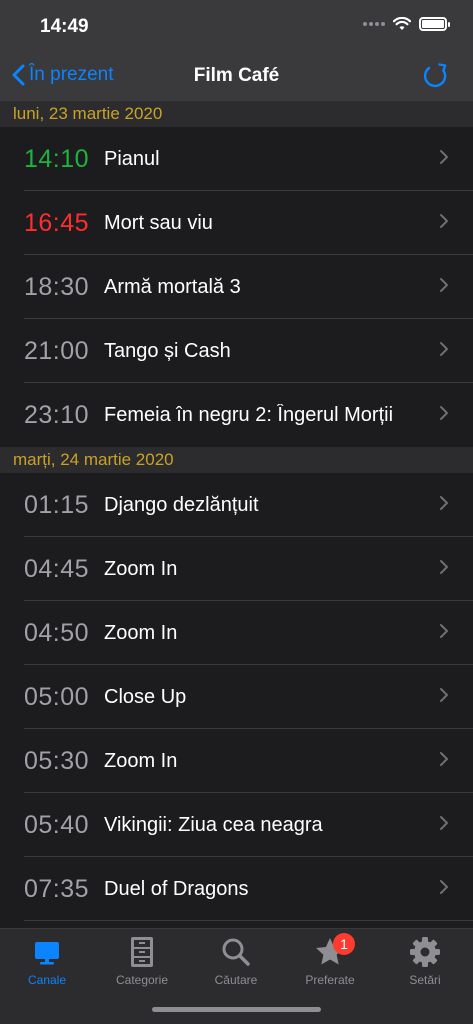 The width and height of the screenshot is (473, 1024). Describe the element at coordinates (57, 286) in the screenshot. I see `row-time: 18:30` at that location.